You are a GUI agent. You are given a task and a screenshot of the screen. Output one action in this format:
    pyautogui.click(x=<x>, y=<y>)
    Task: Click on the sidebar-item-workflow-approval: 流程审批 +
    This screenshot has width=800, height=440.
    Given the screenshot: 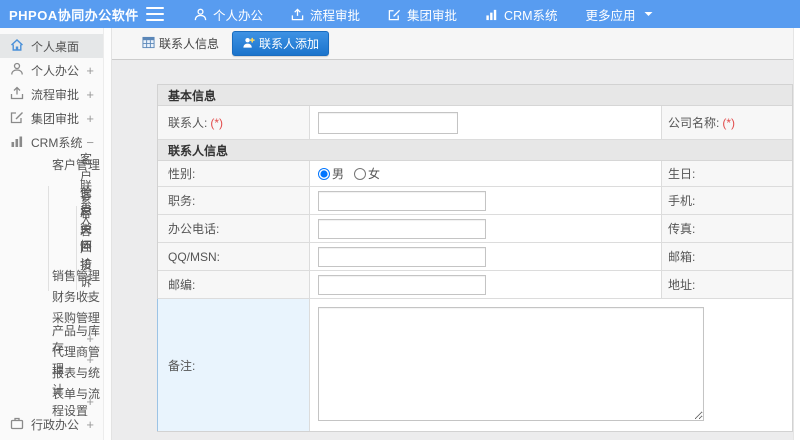 What is the action you would take?
    pyautogui.click(x=51, y=94)
    